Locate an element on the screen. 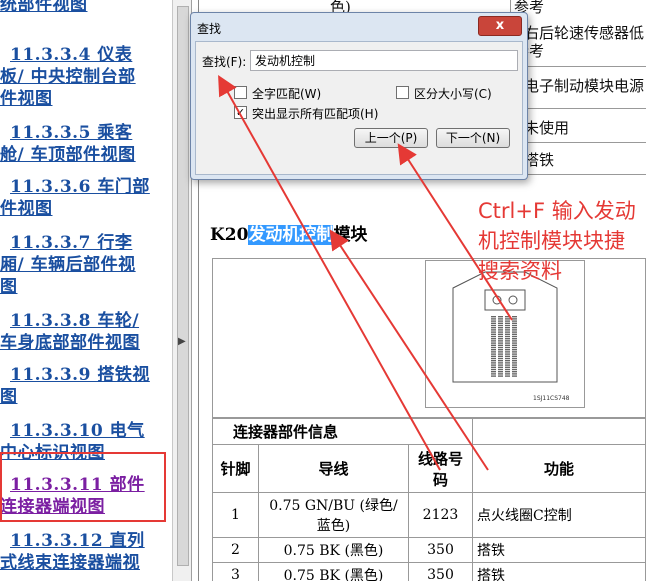 This screenshot has height=581, width=646. heading-prefix: K20 is located at coordinates (229, 235).